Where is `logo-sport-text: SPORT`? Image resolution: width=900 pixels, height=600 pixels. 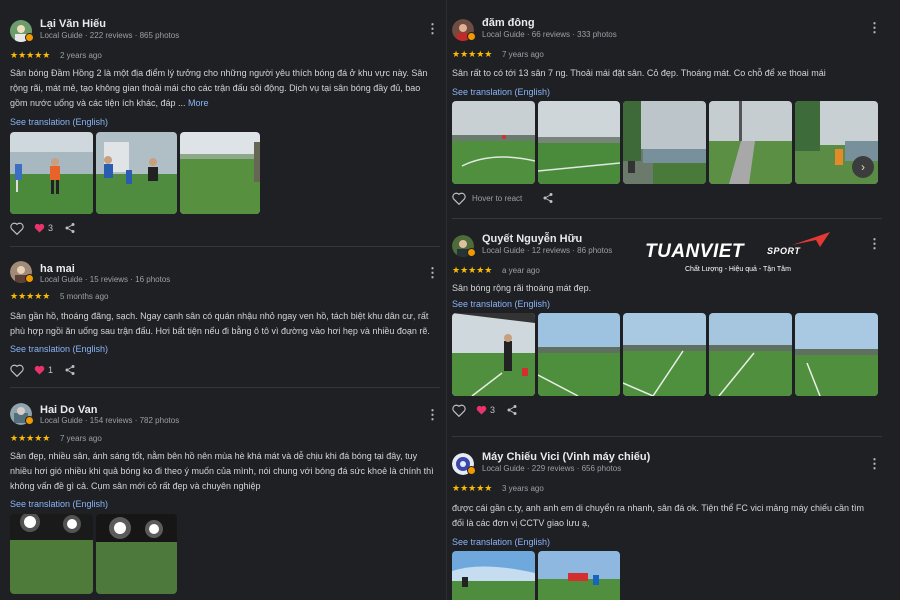
logo-sport-text: SPORT is located at coordinates (784, 251).